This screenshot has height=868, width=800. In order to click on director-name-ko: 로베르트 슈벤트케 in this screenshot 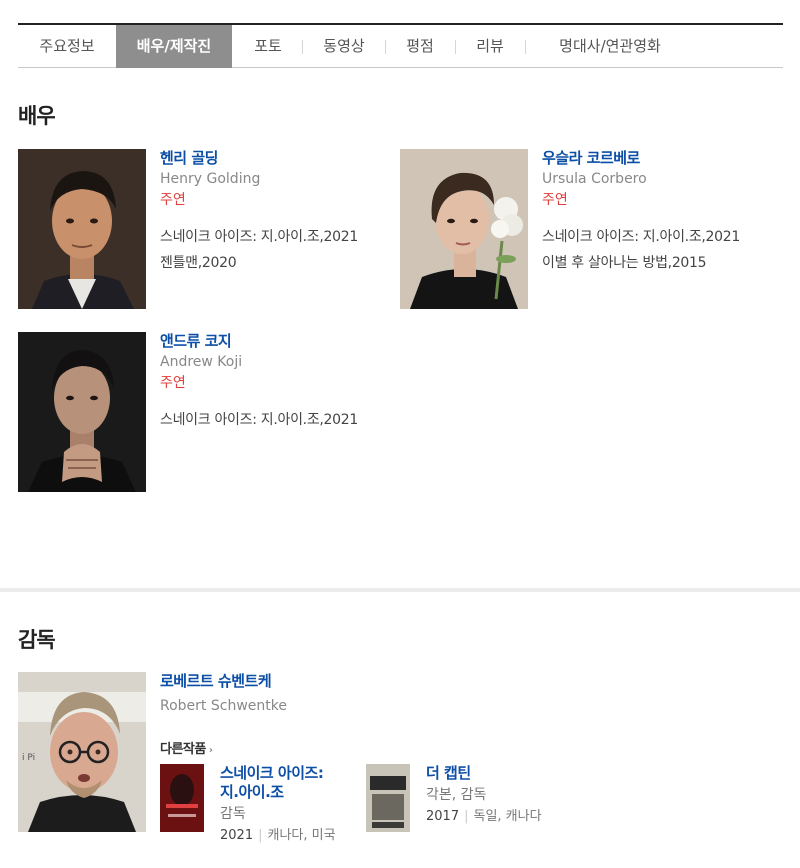, I will do `click(223, 681)`.